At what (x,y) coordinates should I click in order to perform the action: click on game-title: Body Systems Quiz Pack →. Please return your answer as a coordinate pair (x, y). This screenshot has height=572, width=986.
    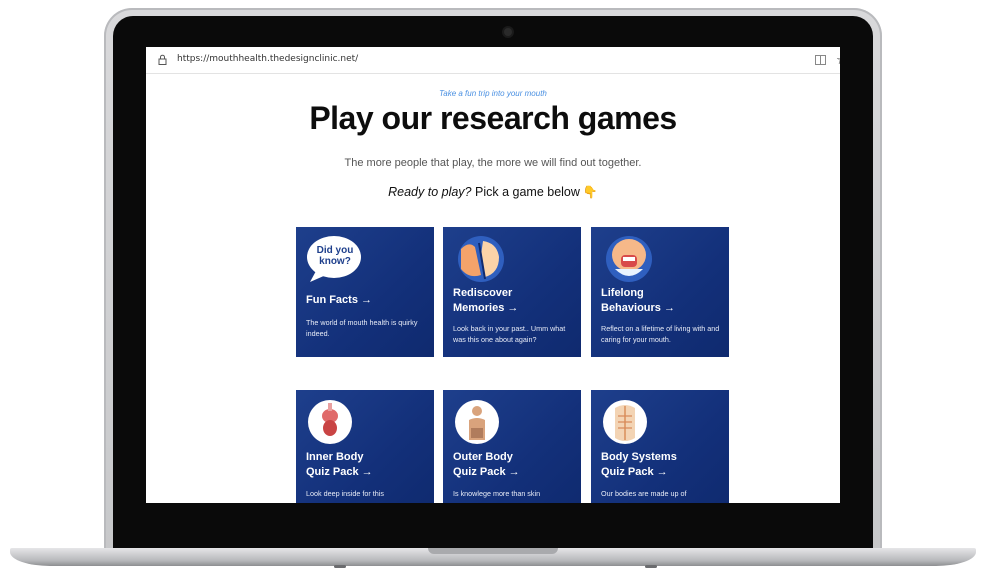
    Looking at the image, I should click on (661, 465).